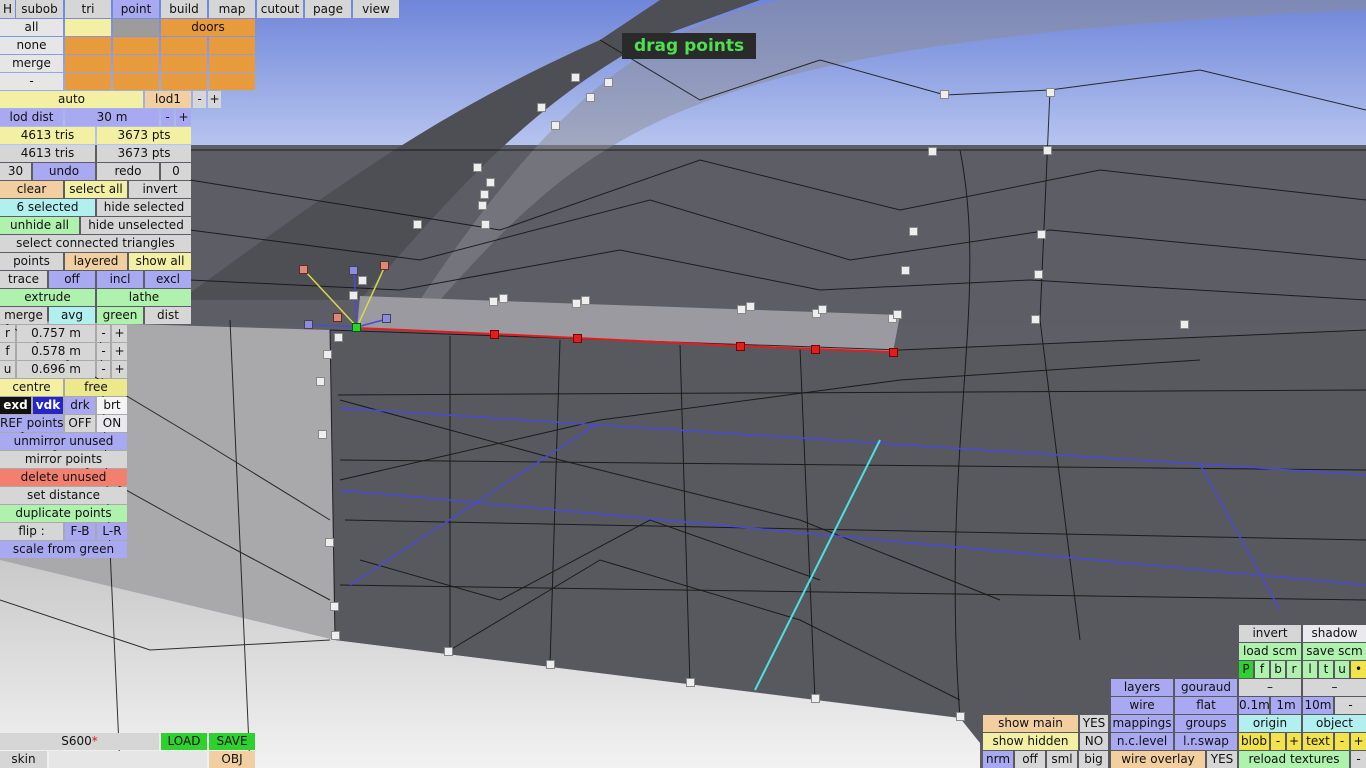 This screenshot has height=768, width=1366. Describe the element at coordinates (112, 531) in the screenshot. I see `flip-lr-button: L-R` at that location.